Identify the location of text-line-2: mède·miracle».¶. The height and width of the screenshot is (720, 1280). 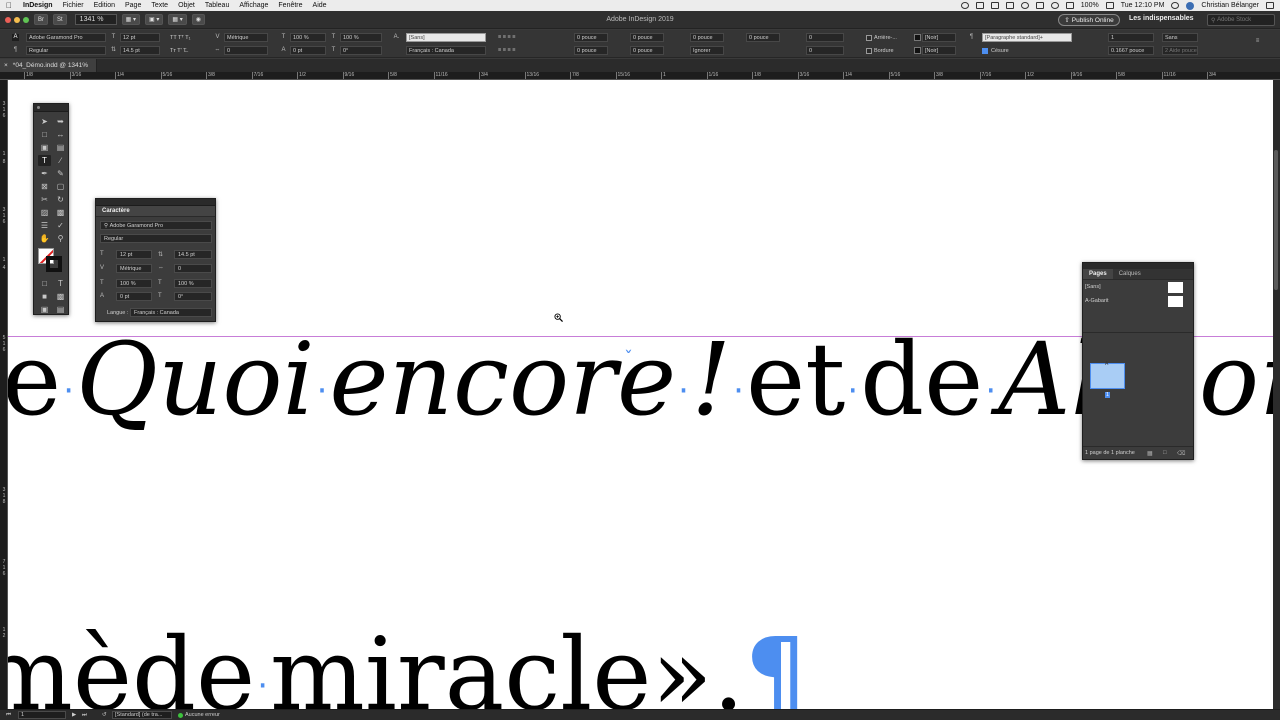
(408, 657).